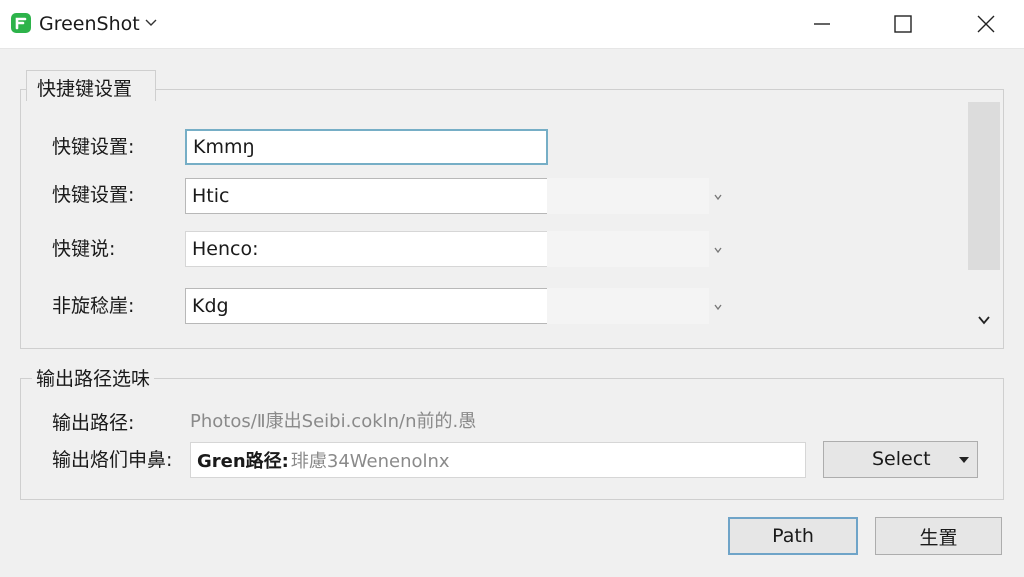 The width and height of the screenshot is (1024, 577). What do you see at coordinates (498, 460) in the screenshot?
I see `output-pattern-input: Gren路径: 琲慮34Wenenolnx` at bounding box center [498, 460].